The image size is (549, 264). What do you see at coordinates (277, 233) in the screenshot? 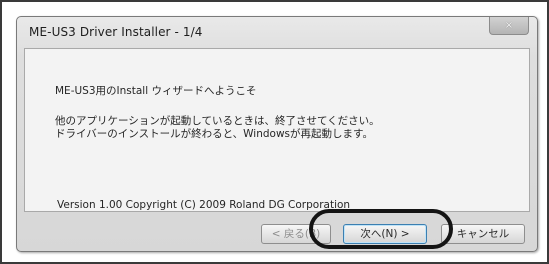
I see `button-bar: < 戻る(B) 次へ(N) > キャンセル` at bounding box center [277, 233].